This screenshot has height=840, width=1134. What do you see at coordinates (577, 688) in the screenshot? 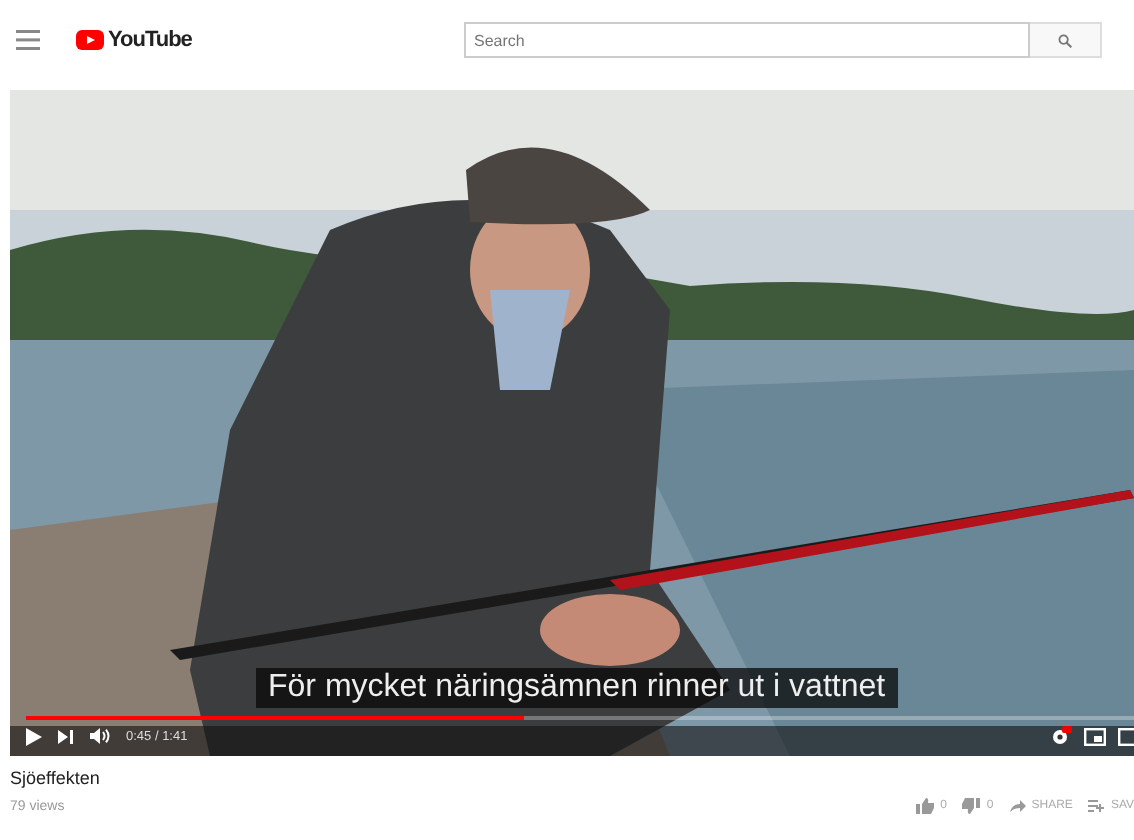
I see `caption: För mycket näringsämnen rinner ut i vattnet` at bounding box center [577, 688].